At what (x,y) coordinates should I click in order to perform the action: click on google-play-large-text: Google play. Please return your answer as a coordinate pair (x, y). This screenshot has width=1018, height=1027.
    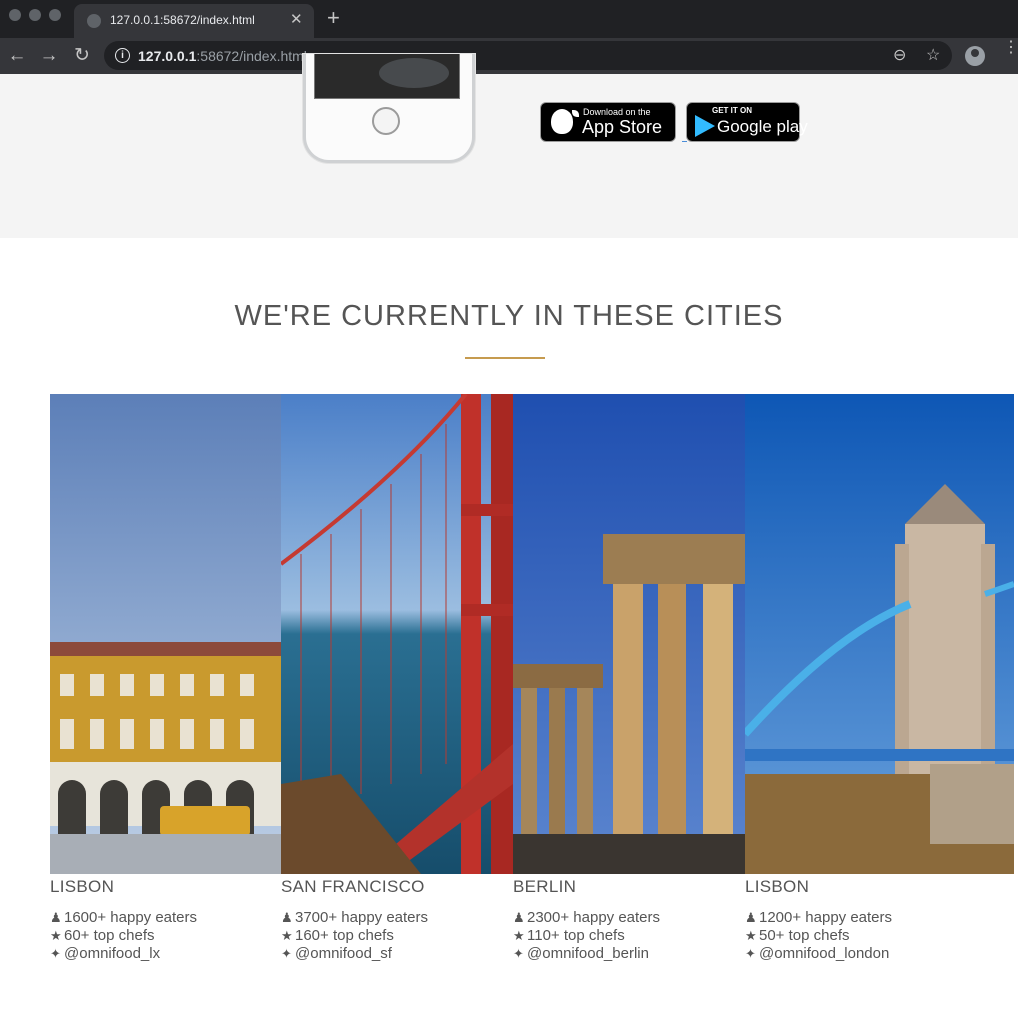
    Looking at the image, I should click on (762, 126).